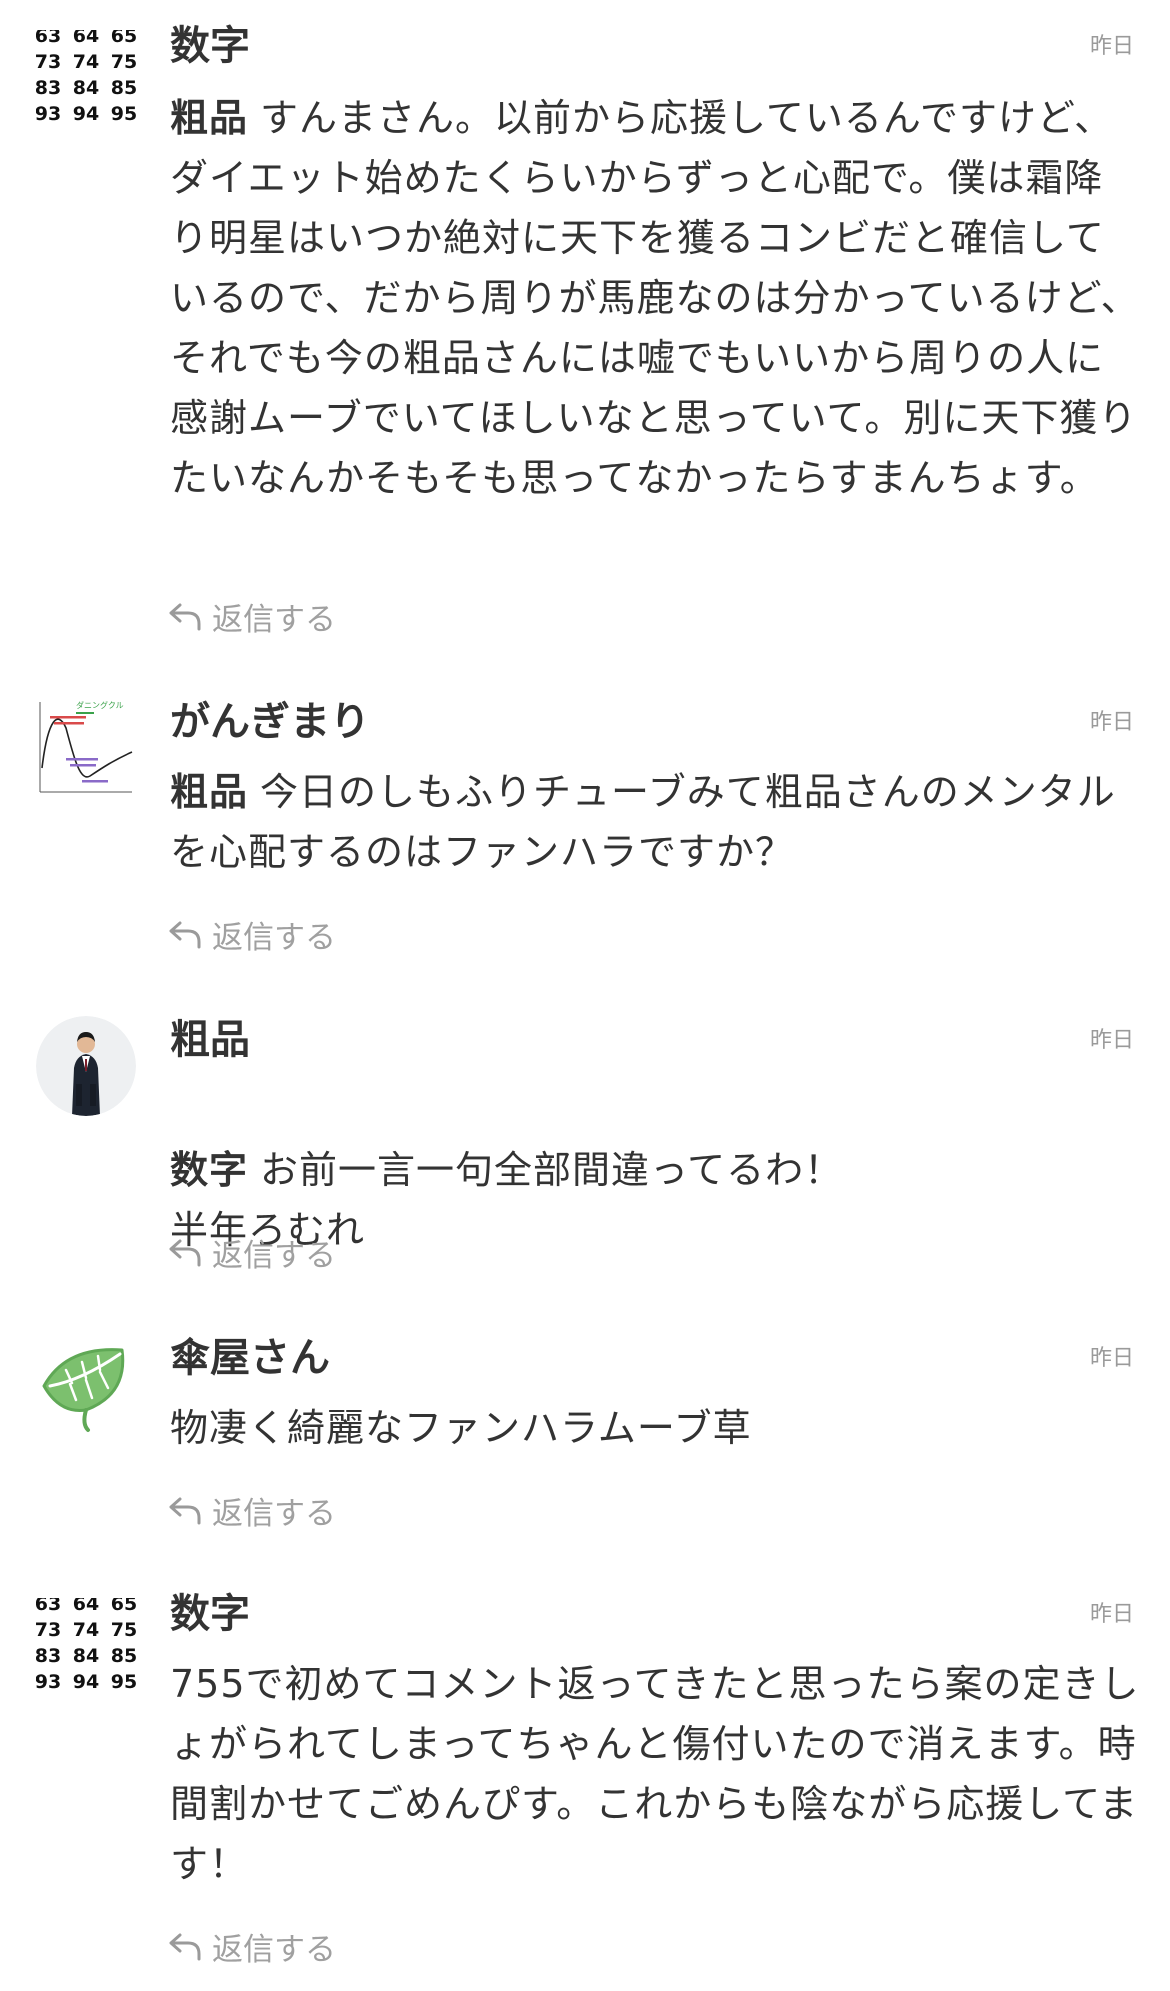 The image size is (1170, 1991). I want to click on comment-author: 粗品, so click(210, 1040).